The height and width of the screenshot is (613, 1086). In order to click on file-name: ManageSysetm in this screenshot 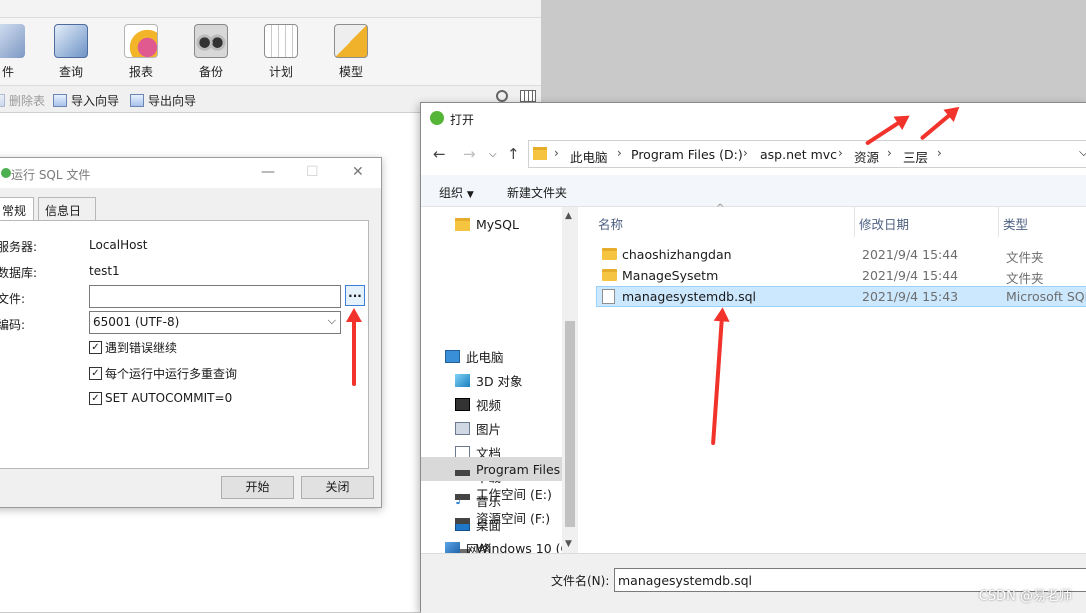, I will do `click(670, 275)`.